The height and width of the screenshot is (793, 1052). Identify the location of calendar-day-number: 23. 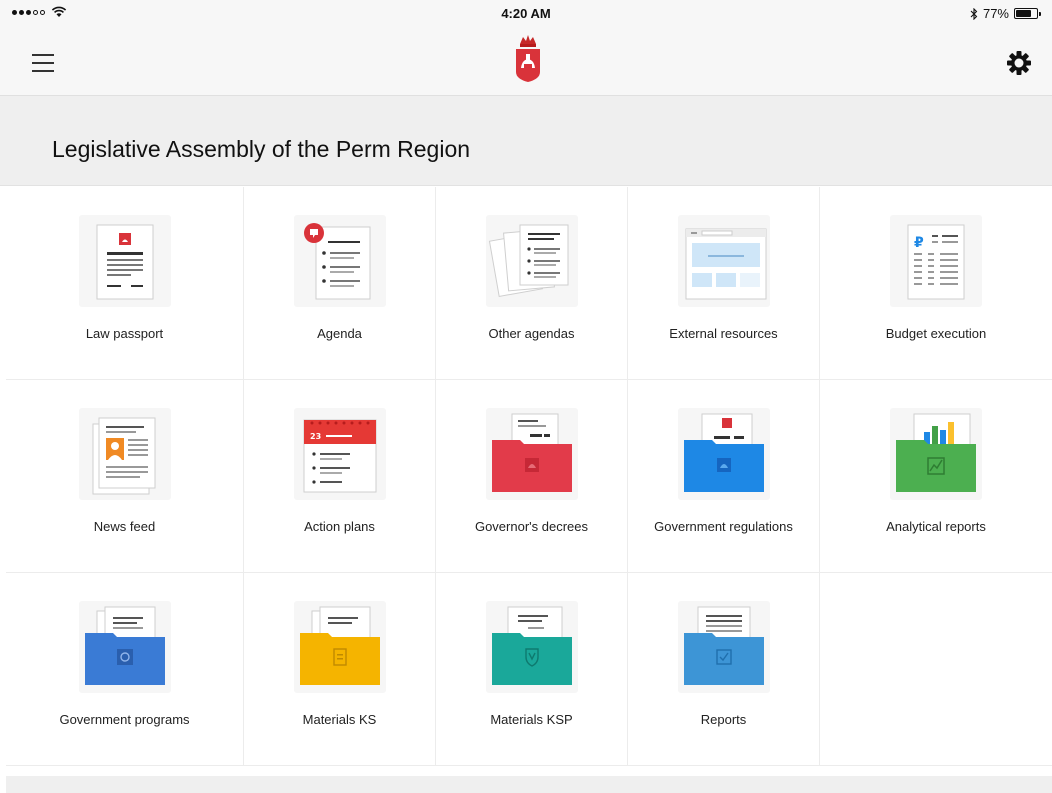
(315, 436).